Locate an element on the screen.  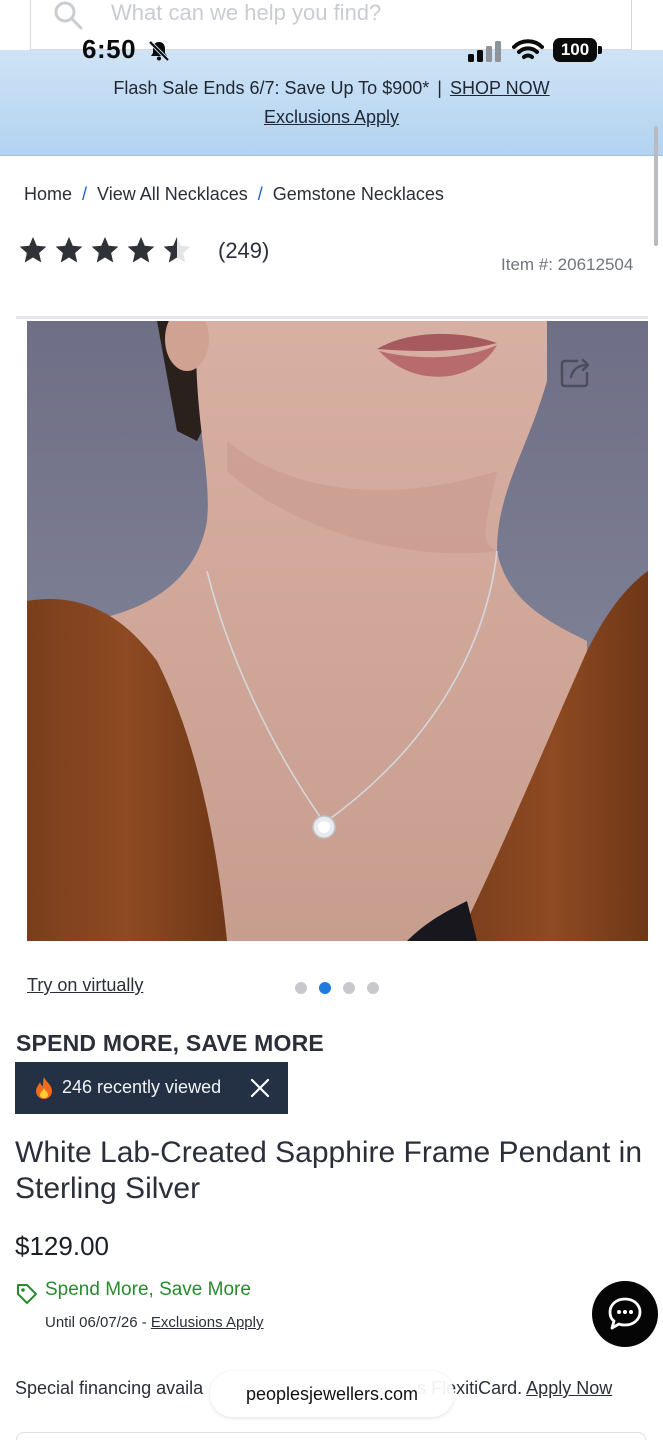
breadcrumb-home: Home is located at coordinates (48, 194).